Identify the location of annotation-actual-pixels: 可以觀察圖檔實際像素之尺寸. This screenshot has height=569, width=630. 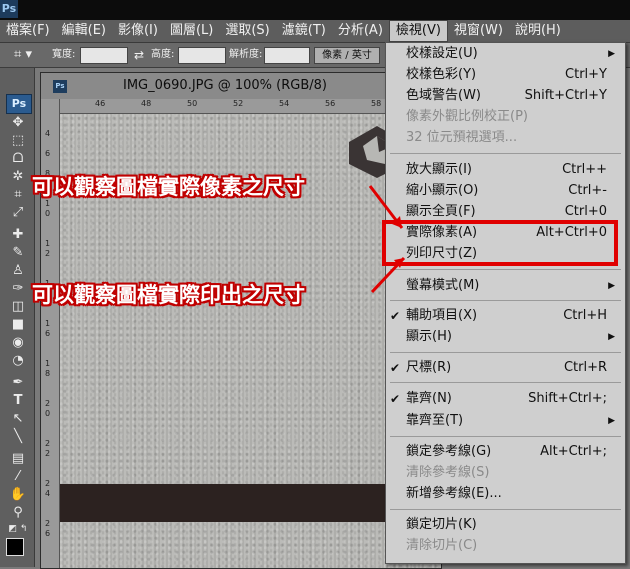
(168, 187).